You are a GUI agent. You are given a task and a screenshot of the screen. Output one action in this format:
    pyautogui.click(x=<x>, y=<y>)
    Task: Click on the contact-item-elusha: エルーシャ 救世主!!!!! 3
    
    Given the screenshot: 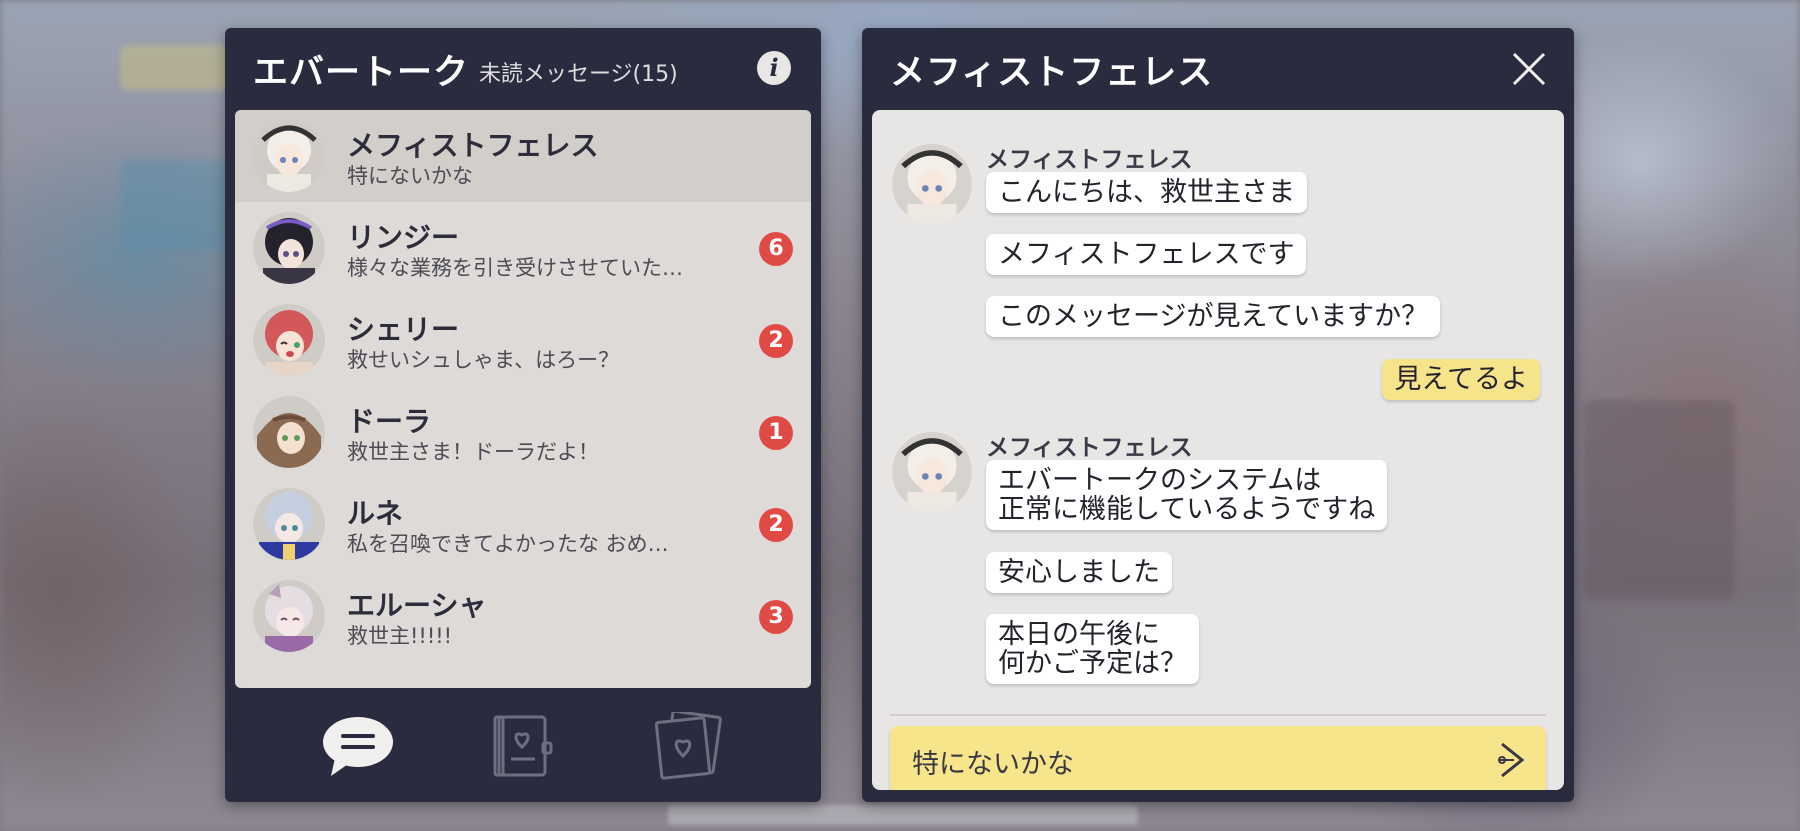 What is the action you would take?
    pyautogui.click(x=523, y=616)
    